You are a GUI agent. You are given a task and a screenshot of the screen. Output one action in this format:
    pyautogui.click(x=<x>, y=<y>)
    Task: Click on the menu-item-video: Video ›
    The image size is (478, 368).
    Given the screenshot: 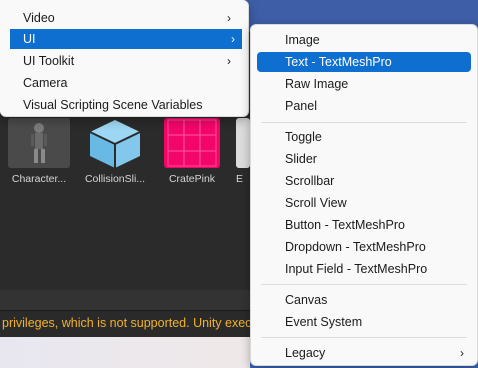 What is the action you would take?
    pyautogui.click(x=124, y=18)
    